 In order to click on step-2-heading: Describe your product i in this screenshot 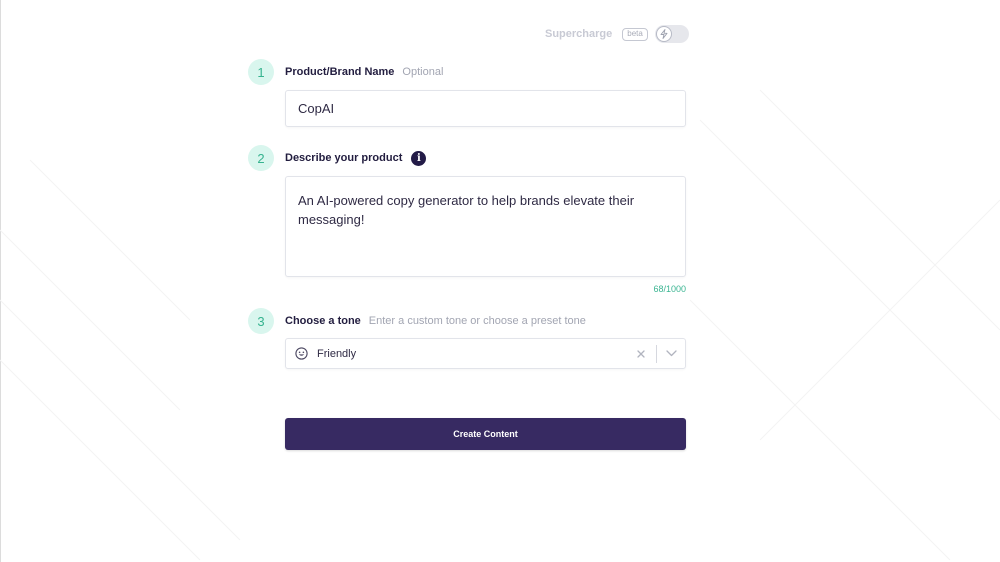, I will do `click(356, 158)`.